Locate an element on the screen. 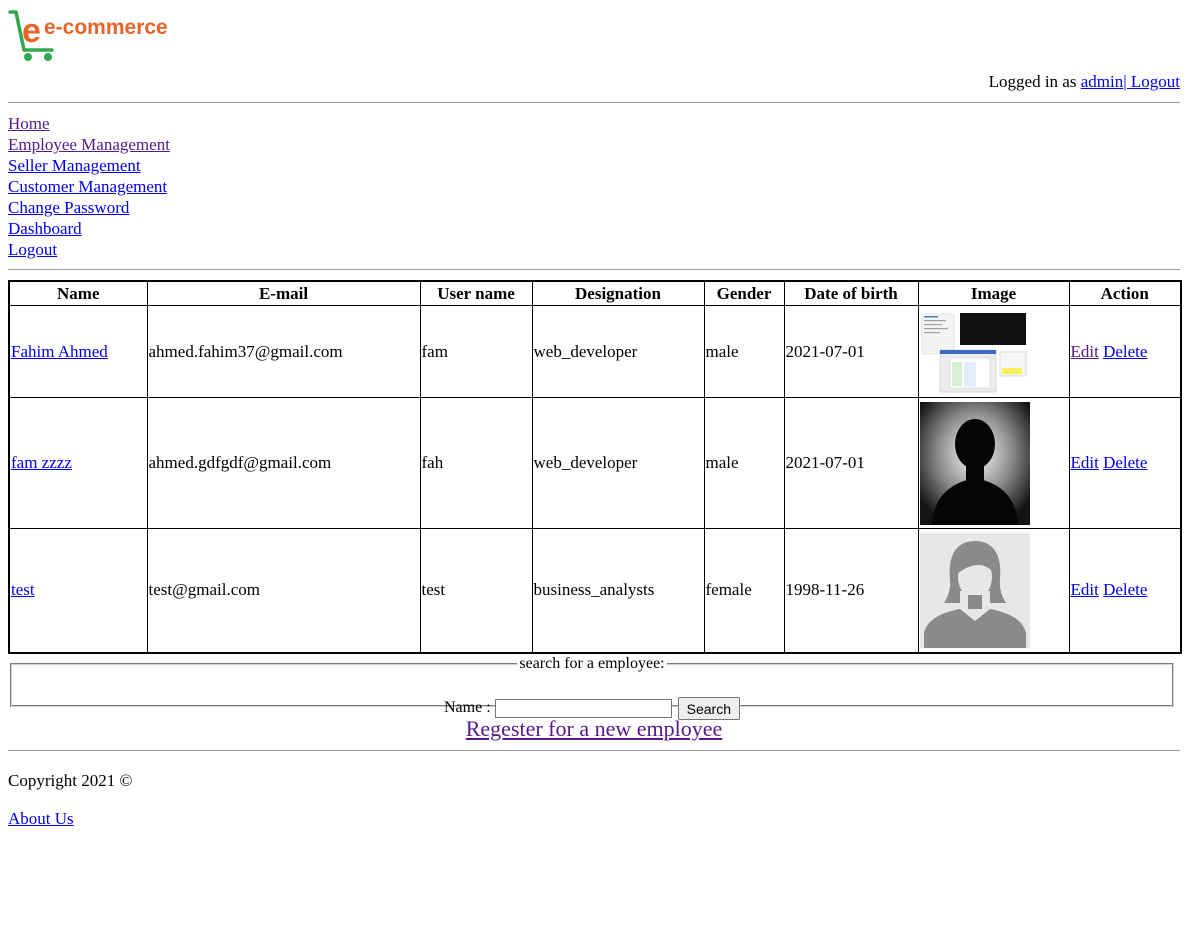 The image size is (1188, 946). nav-logout: Logout is located at coordinates (89, 249).